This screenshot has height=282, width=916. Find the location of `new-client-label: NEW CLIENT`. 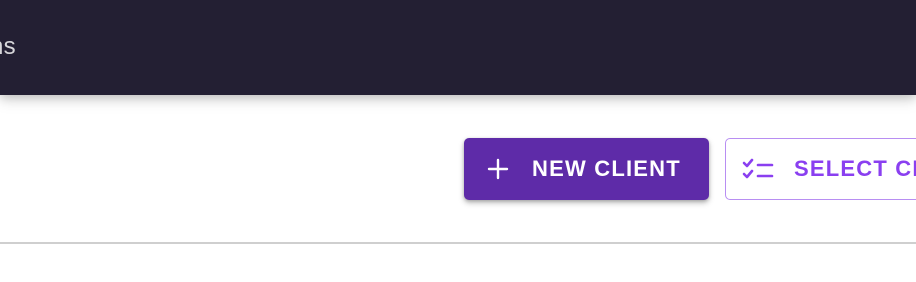

new-client-label: NEW CLIENT is located at coordinates (606, 168).